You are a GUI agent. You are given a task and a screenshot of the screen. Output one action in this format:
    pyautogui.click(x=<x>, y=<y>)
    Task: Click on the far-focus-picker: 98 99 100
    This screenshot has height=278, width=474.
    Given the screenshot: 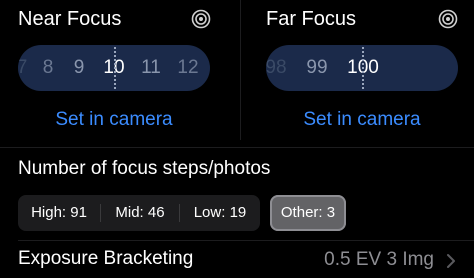 What is the action you would take?
    pyautogui.click(x=362, y=68)
    